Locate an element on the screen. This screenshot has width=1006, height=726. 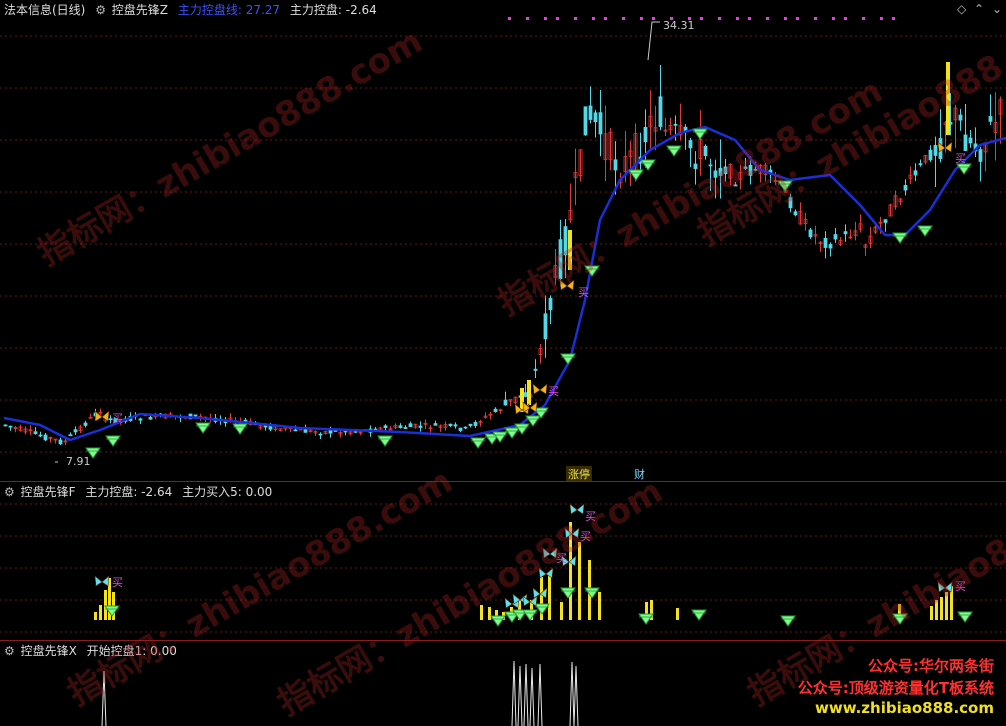
f-buy-label-1: 买 is located at coordinates (117, 582).